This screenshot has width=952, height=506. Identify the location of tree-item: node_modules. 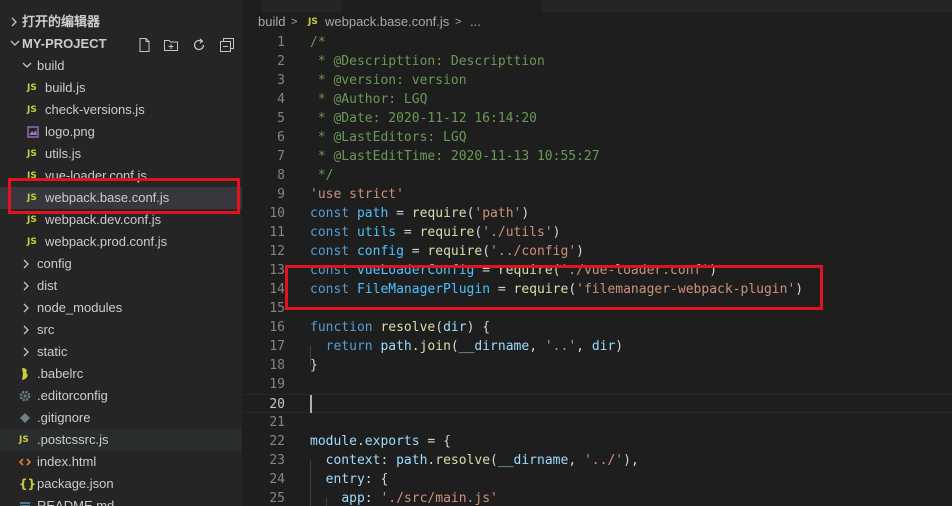
(121, 308).